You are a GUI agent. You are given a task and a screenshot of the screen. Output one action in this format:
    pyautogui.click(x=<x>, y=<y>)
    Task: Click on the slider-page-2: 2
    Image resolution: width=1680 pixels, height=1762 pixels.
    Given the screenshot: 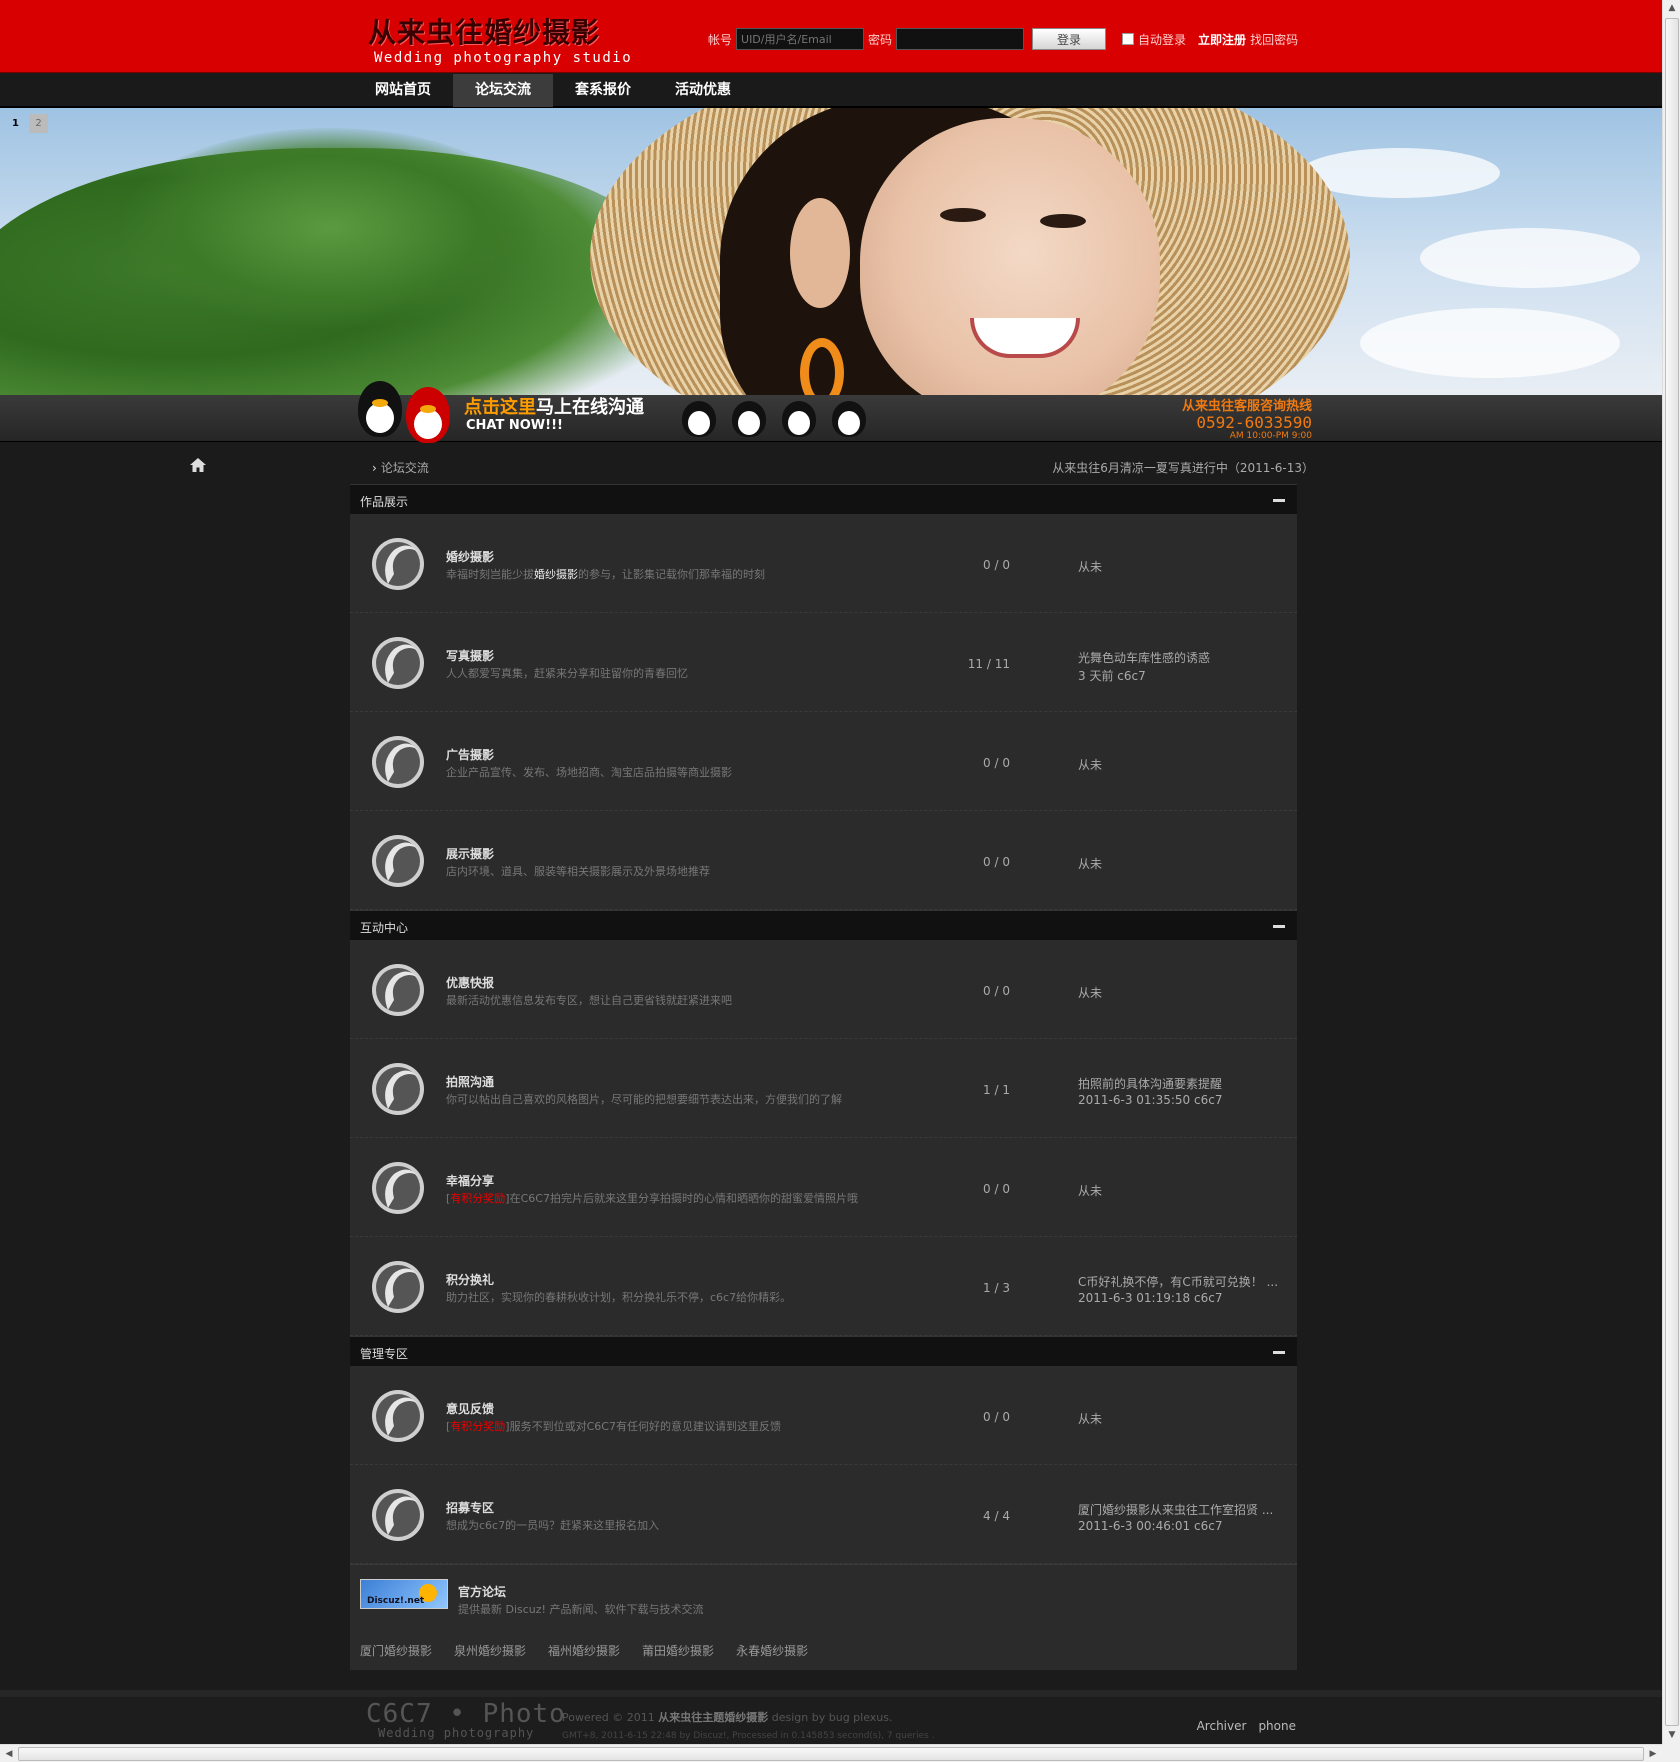 What is the action you would take?
    pyautogui.click(x=38, y=123)
    